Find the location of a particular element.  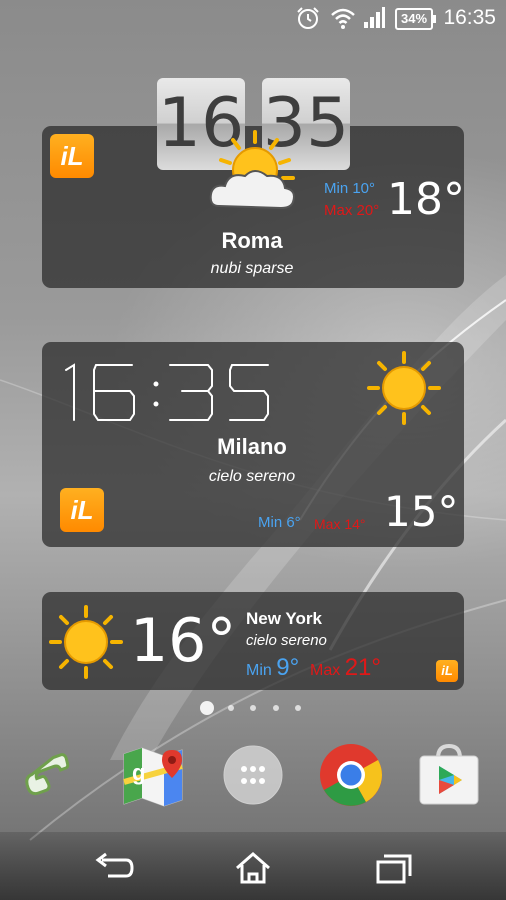

phone-app is located at coordinates (55, 775).